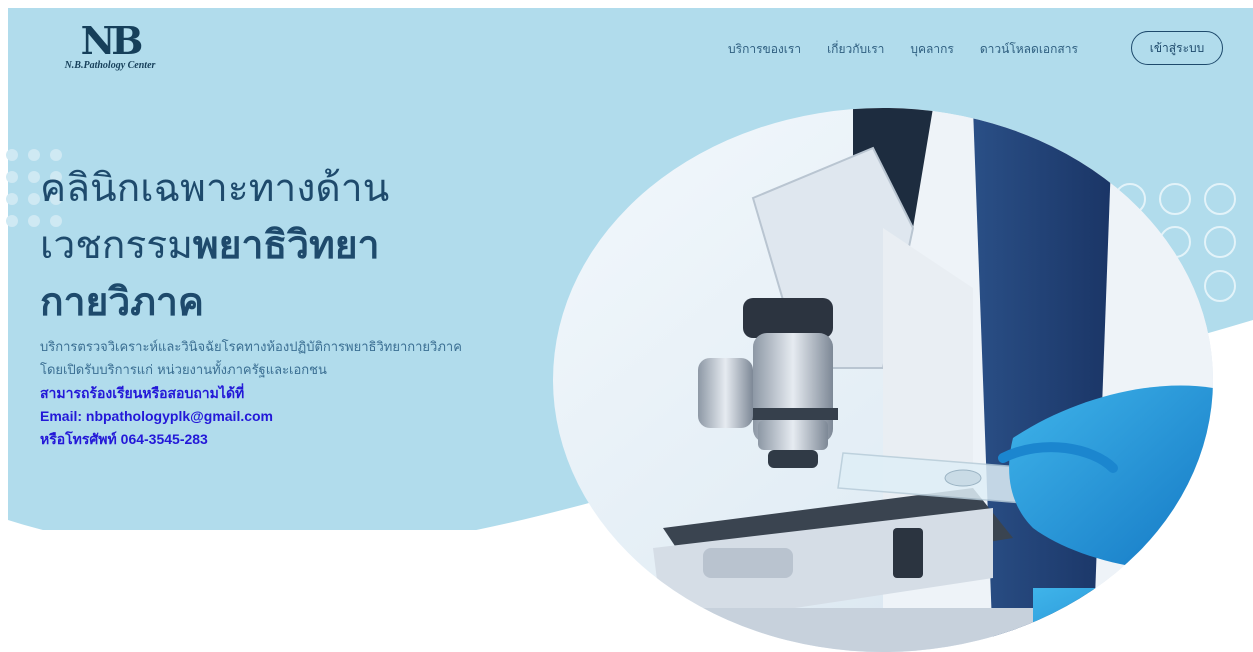 The image size is (1253, 652). I want to click on login-button: เข้าสู่ระบบ, so click(1177, 48).